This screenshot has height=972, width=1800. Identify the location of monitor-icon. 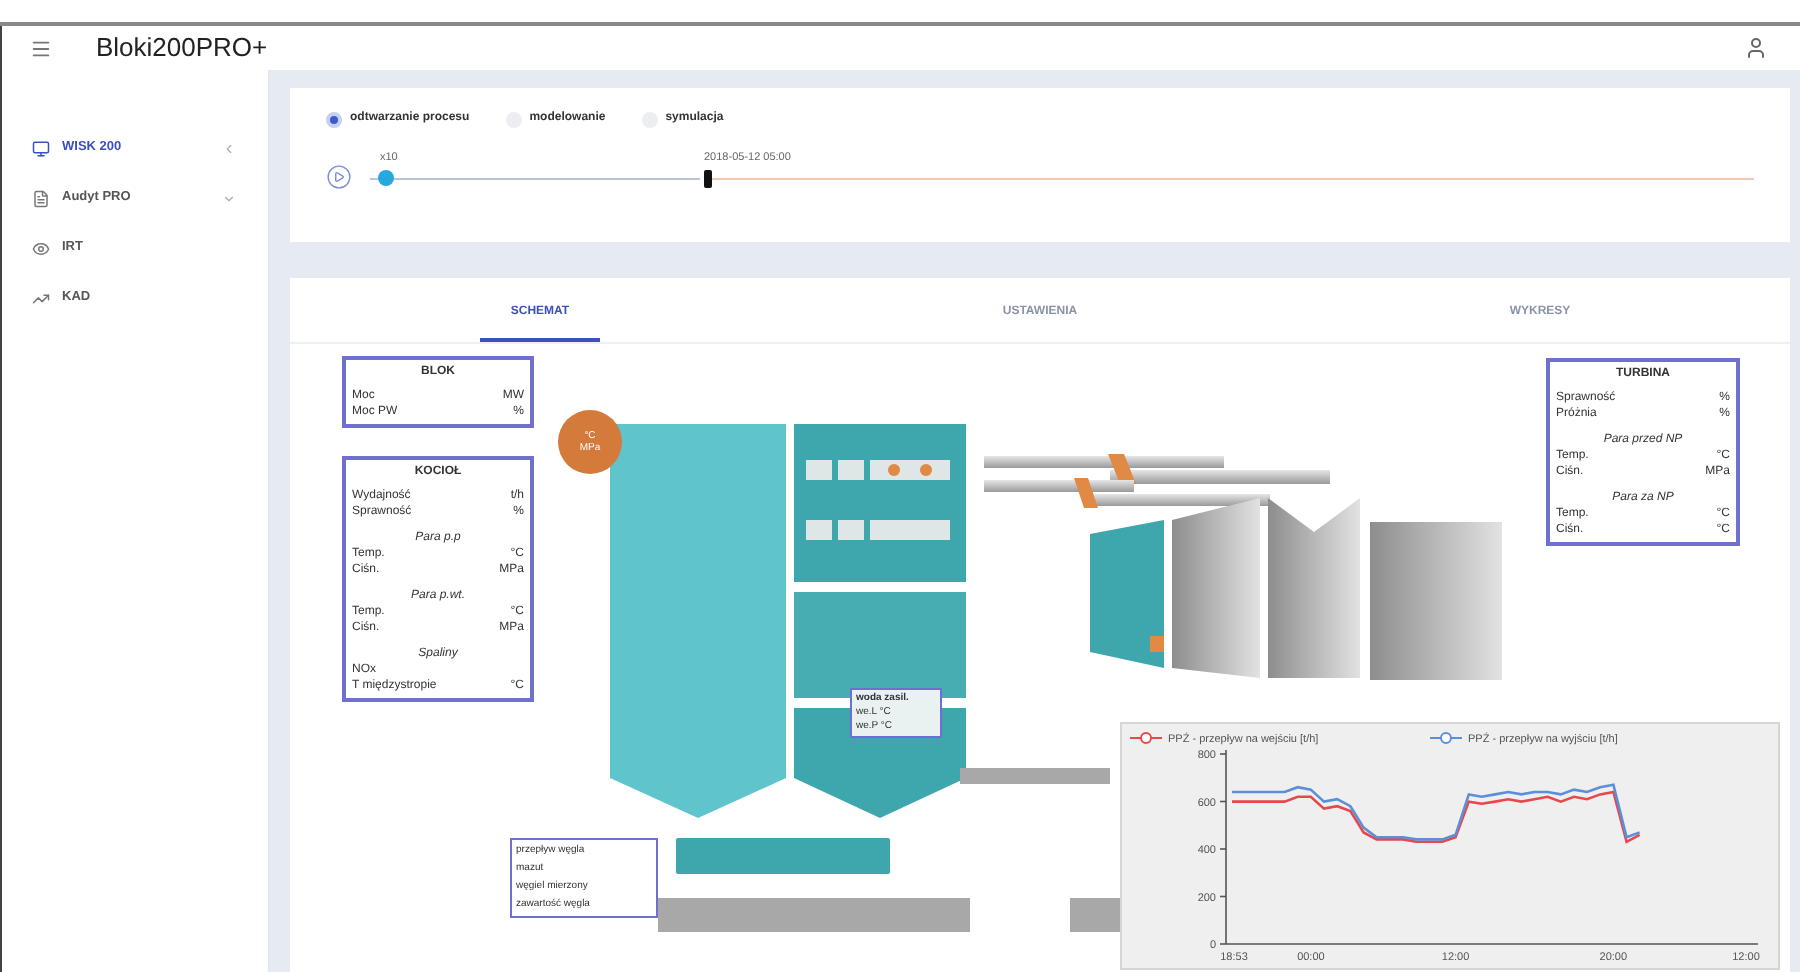
(41, 148).